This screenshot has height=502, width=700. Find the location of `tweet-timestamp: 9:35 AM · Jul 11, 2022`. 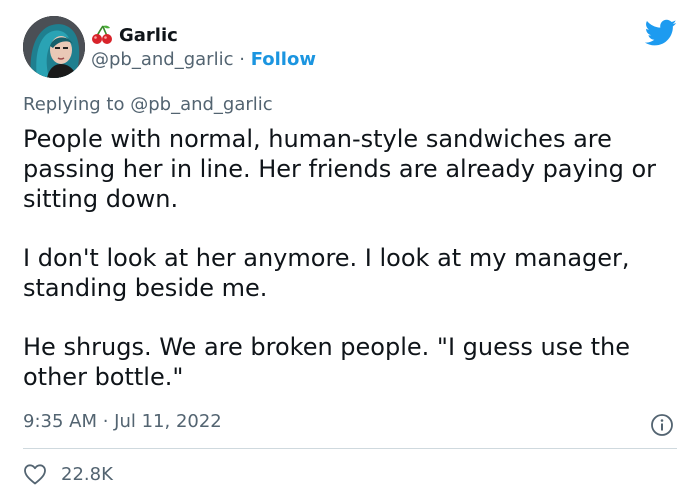

tweet-timestamp: 9:35 AM · Jul 11, 2022 is located at coordinates (122, 421).